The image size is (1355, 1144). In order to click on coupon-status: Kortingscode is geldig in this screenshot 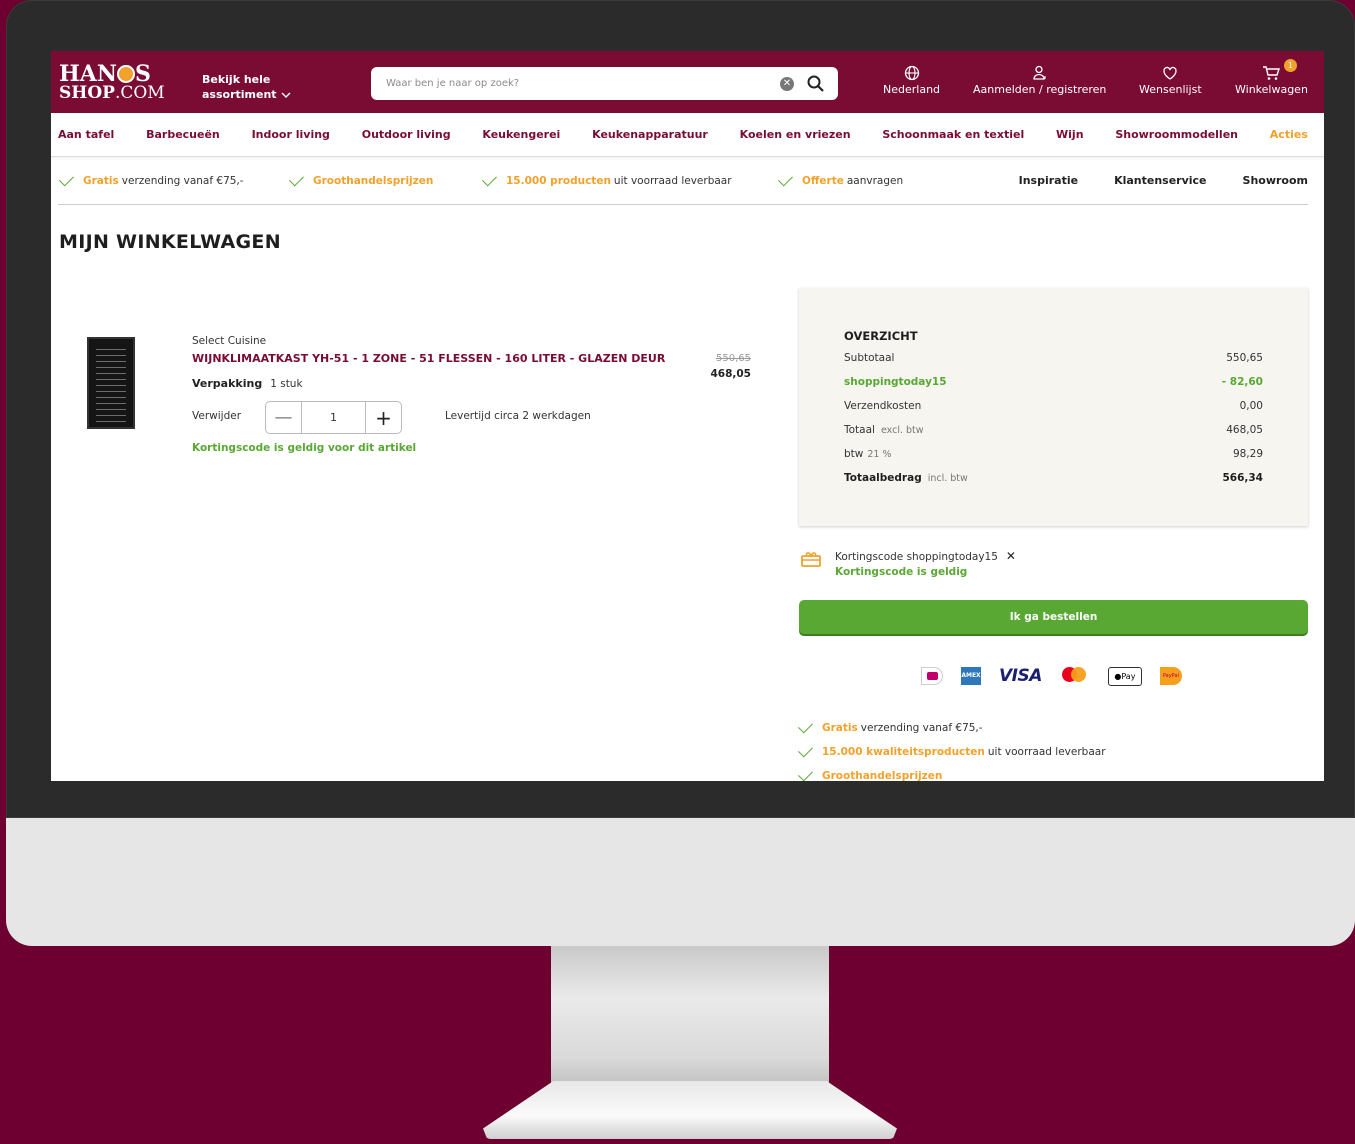, I will do `click(901, 572)`.